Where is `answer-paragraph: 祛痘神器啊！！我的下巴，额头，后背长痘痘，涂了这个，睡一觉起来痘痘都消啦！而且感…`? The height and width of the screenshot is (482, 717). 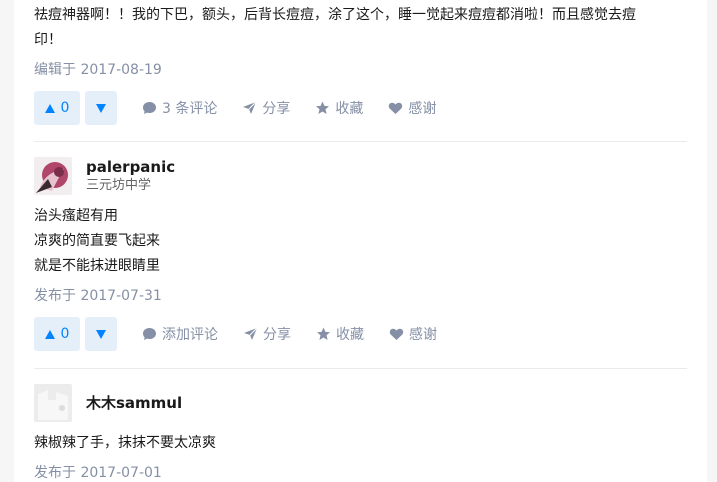
answer-paragraph: 祛痘神器啊！！我的下巴，额头，后背长痘痘，涂了这个，睡一觉起来痘痘都消啦！而且感… is located at coordinates (335, 15).